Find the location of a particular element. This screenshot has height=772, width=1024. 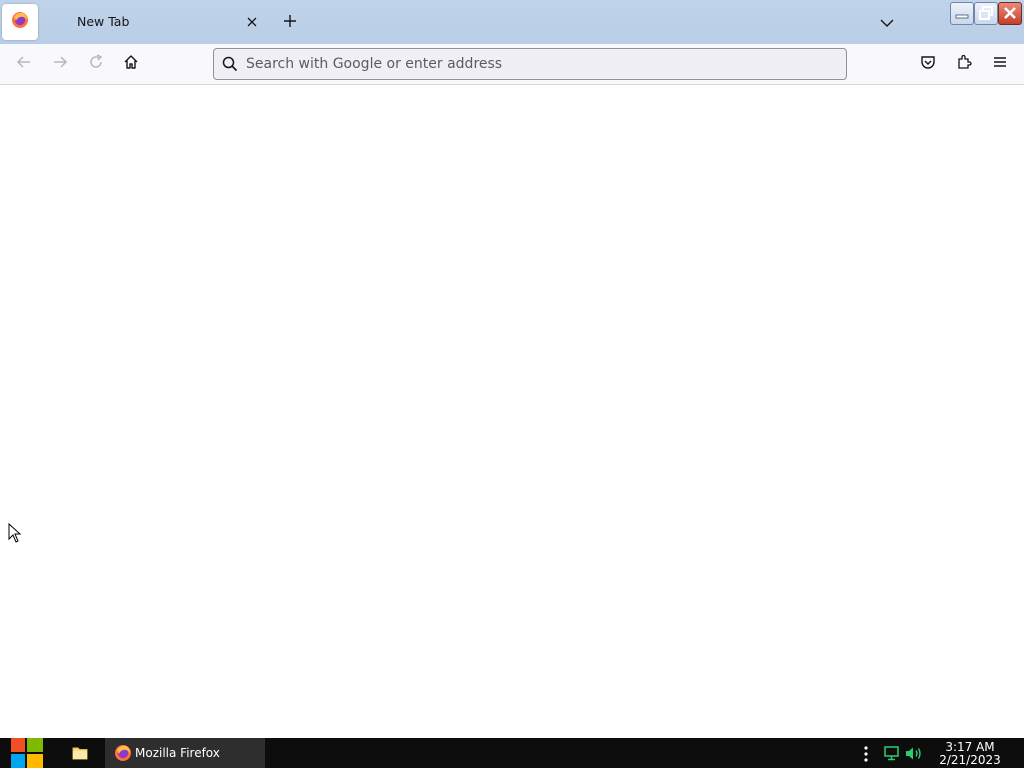

tab-strip: New Tab is located at coordinates (512, 22).